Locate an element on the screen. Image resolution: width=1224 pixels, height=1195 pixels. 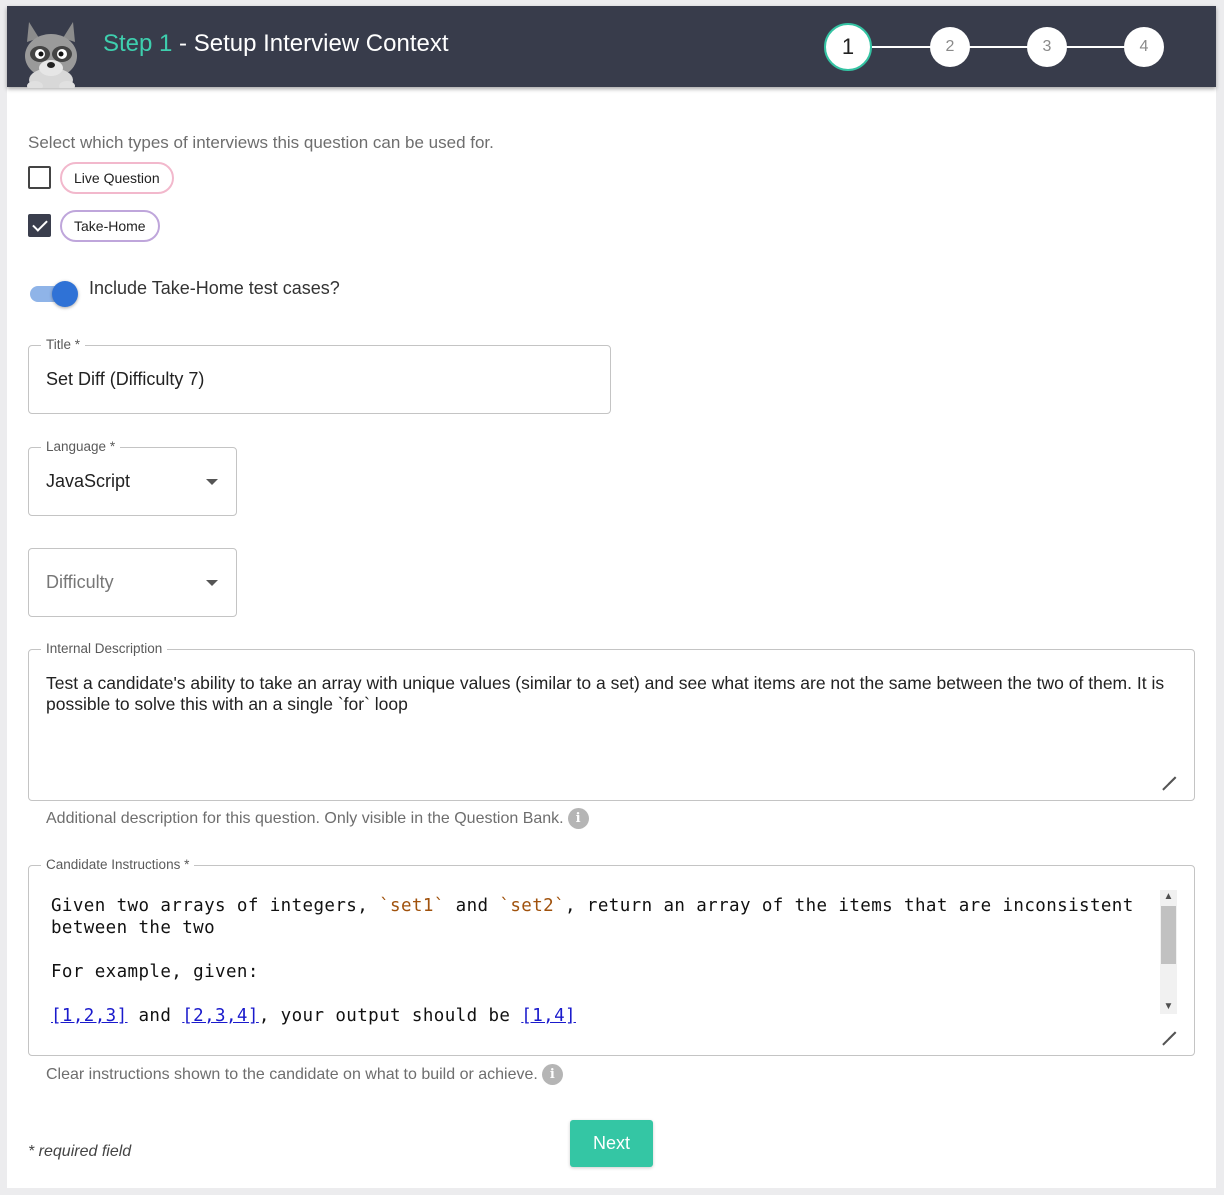
candidate-instructions-label: Candidate Instructions * is located at coordinates (118, 865).